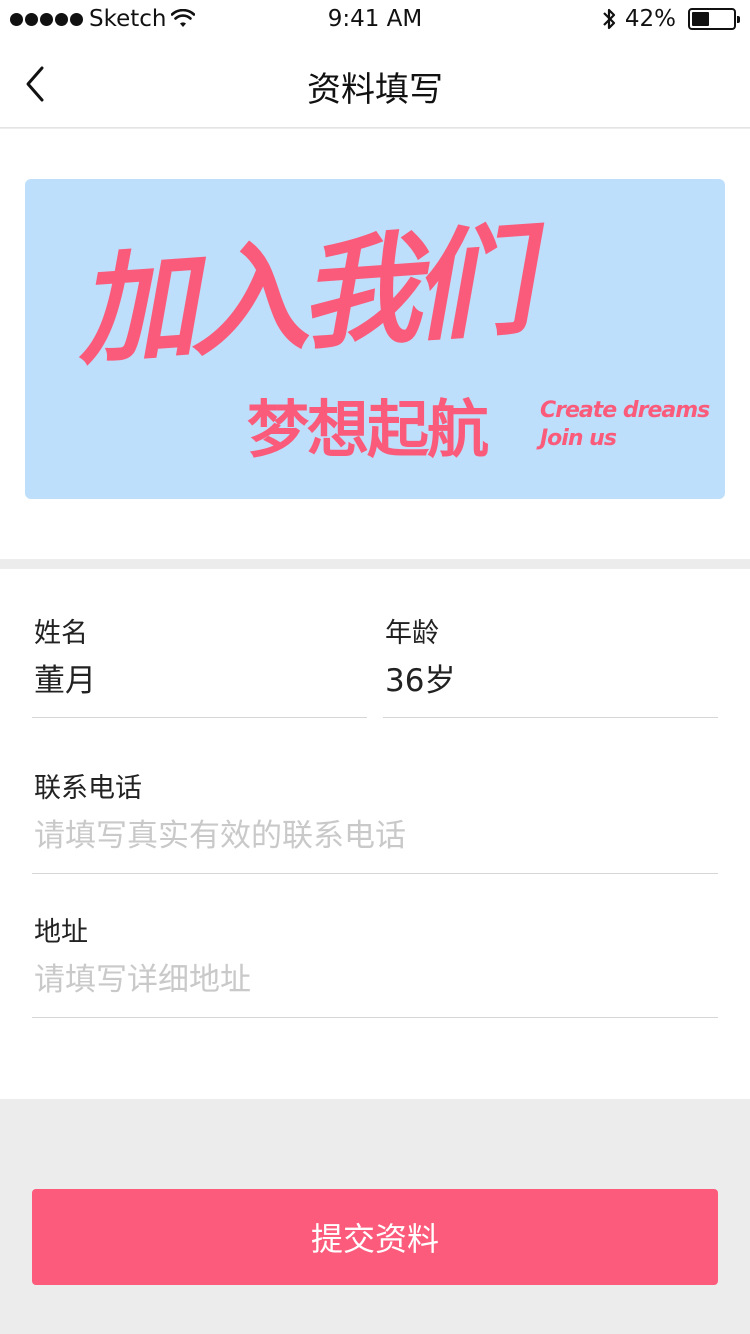  I want to click on banner-english: Create dreams Join us, so click(625, 425).